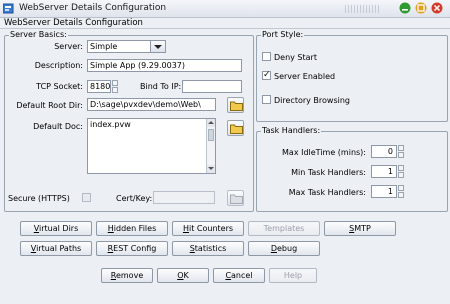  I want to click on title-bar: WebServer Details Configuration, so click(225, 9).